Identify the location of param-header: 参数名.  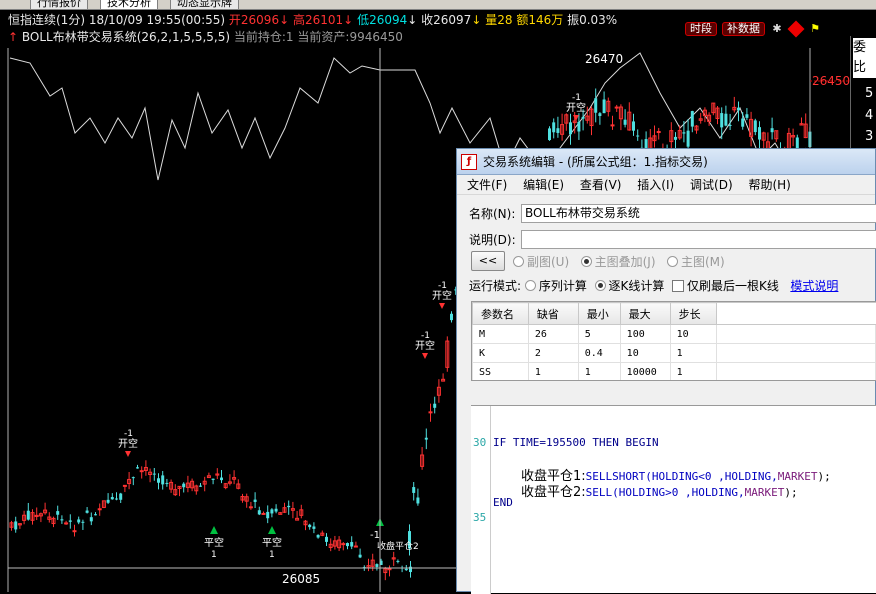
(500, 313).